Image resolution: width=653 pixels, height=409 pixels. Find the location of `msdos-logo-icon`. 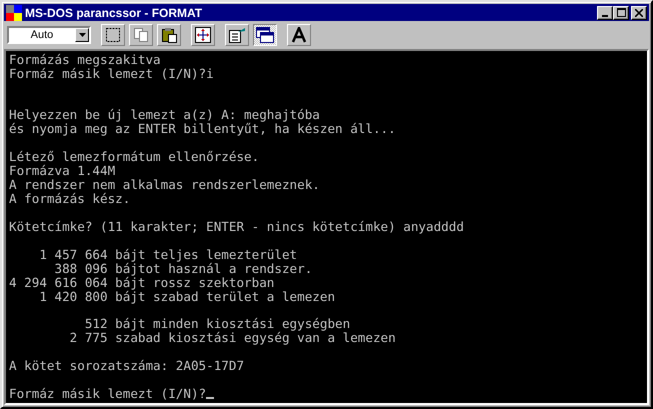

msdos-logo-icon is located at coordinates (14, 12).